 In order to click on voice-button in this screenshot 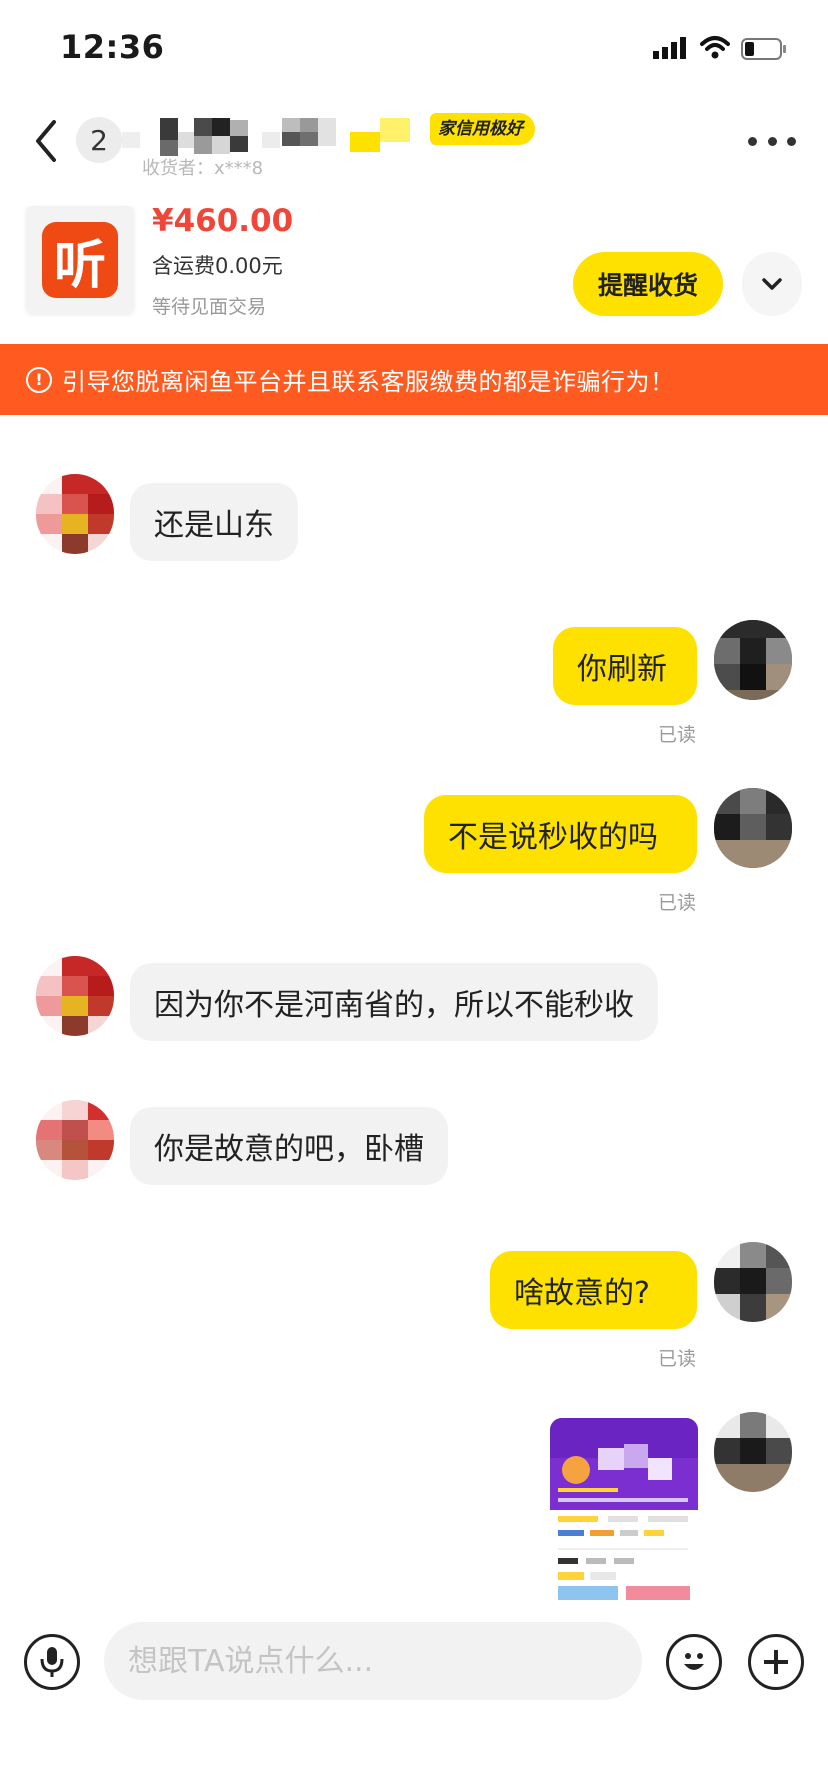, I will do `click(52, 1662)`.